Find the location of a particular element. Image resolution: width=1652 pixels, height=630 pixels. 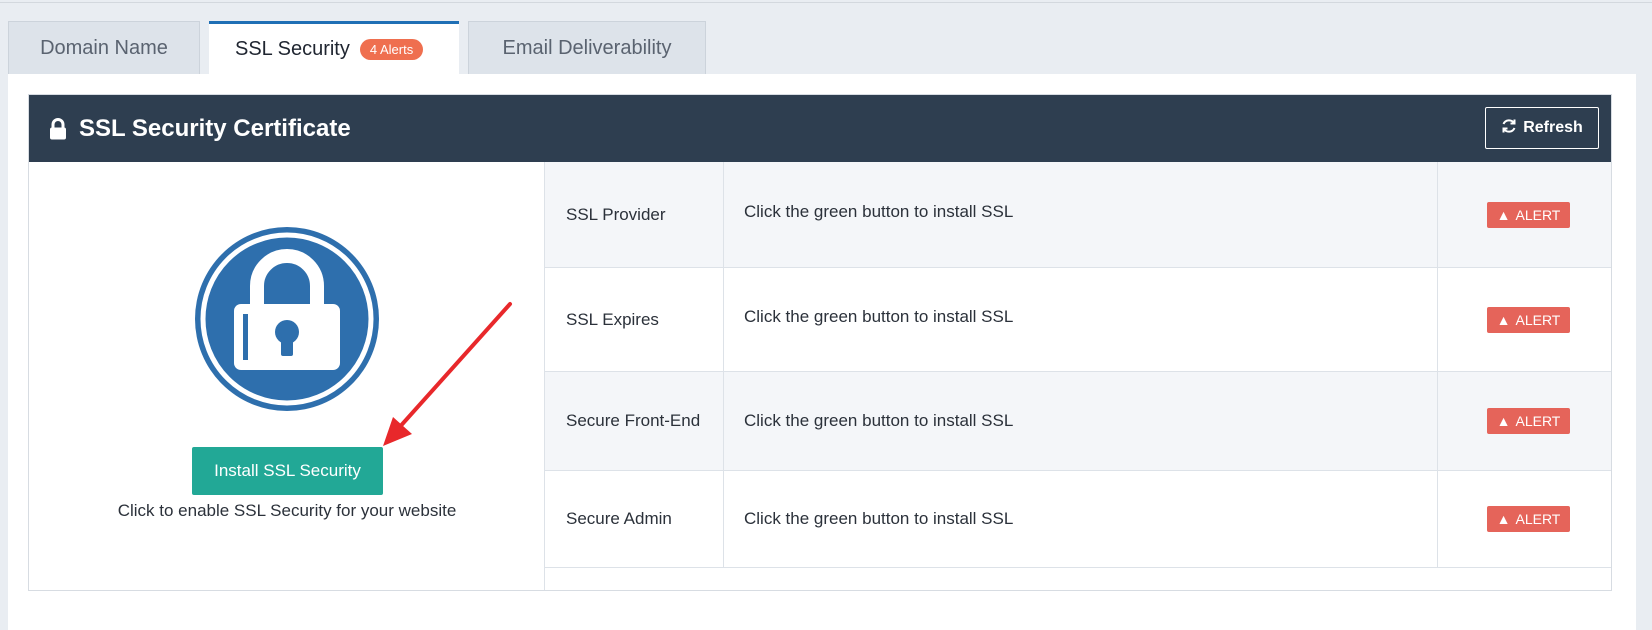

refresh-button: Refresh is located at coordinates (1542, 128).